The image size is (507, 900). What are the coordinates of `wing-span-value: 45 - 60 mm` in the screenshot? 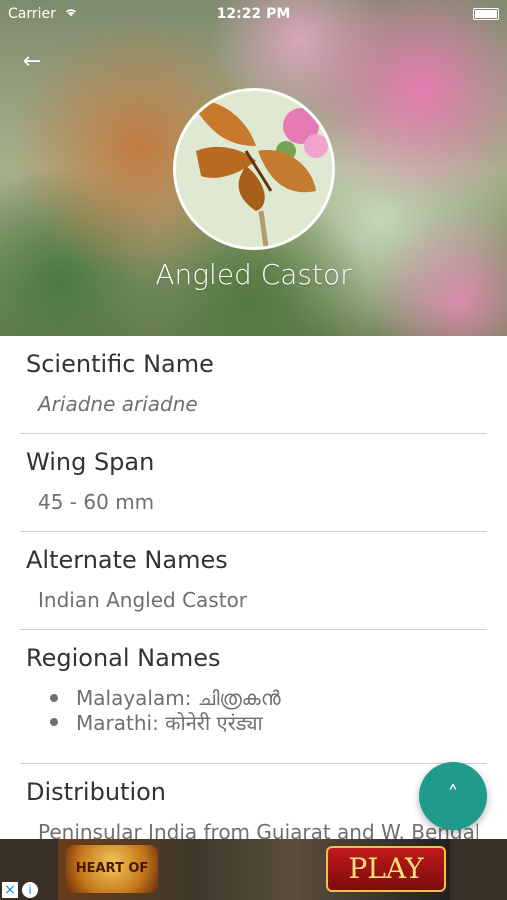 It's located at (96, 502).